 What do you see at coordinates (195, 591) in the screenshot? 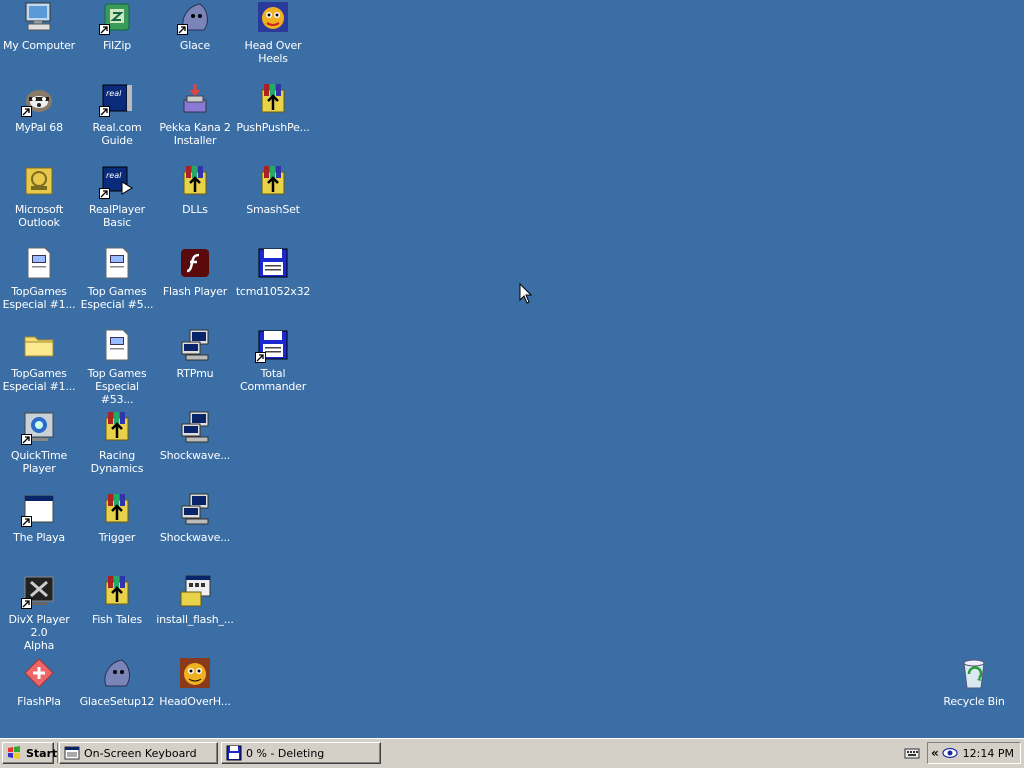
I see `setup-window-icon` at bounding box center [195, 591].